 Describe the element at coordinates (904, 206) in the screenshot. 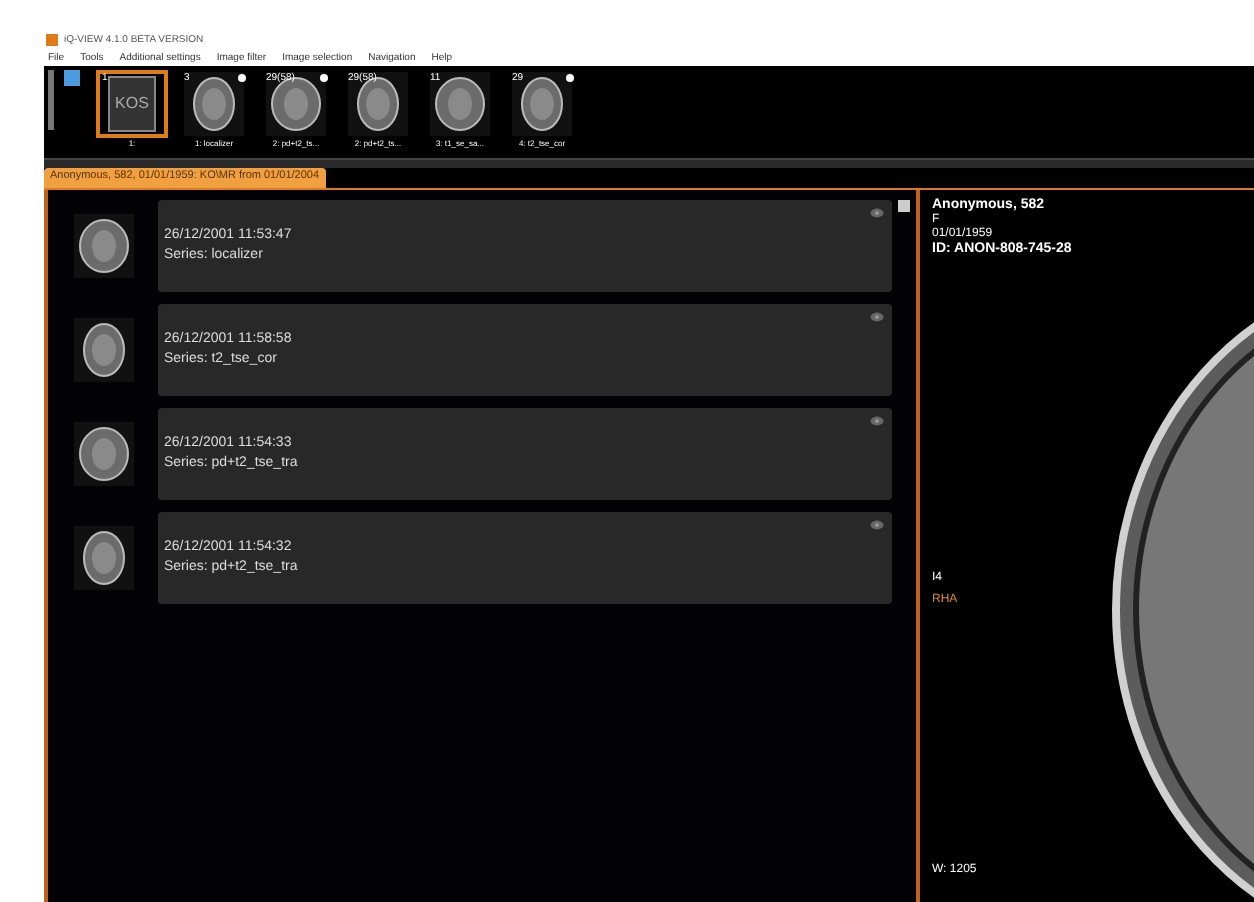

I see `scroll-handle` at that location.